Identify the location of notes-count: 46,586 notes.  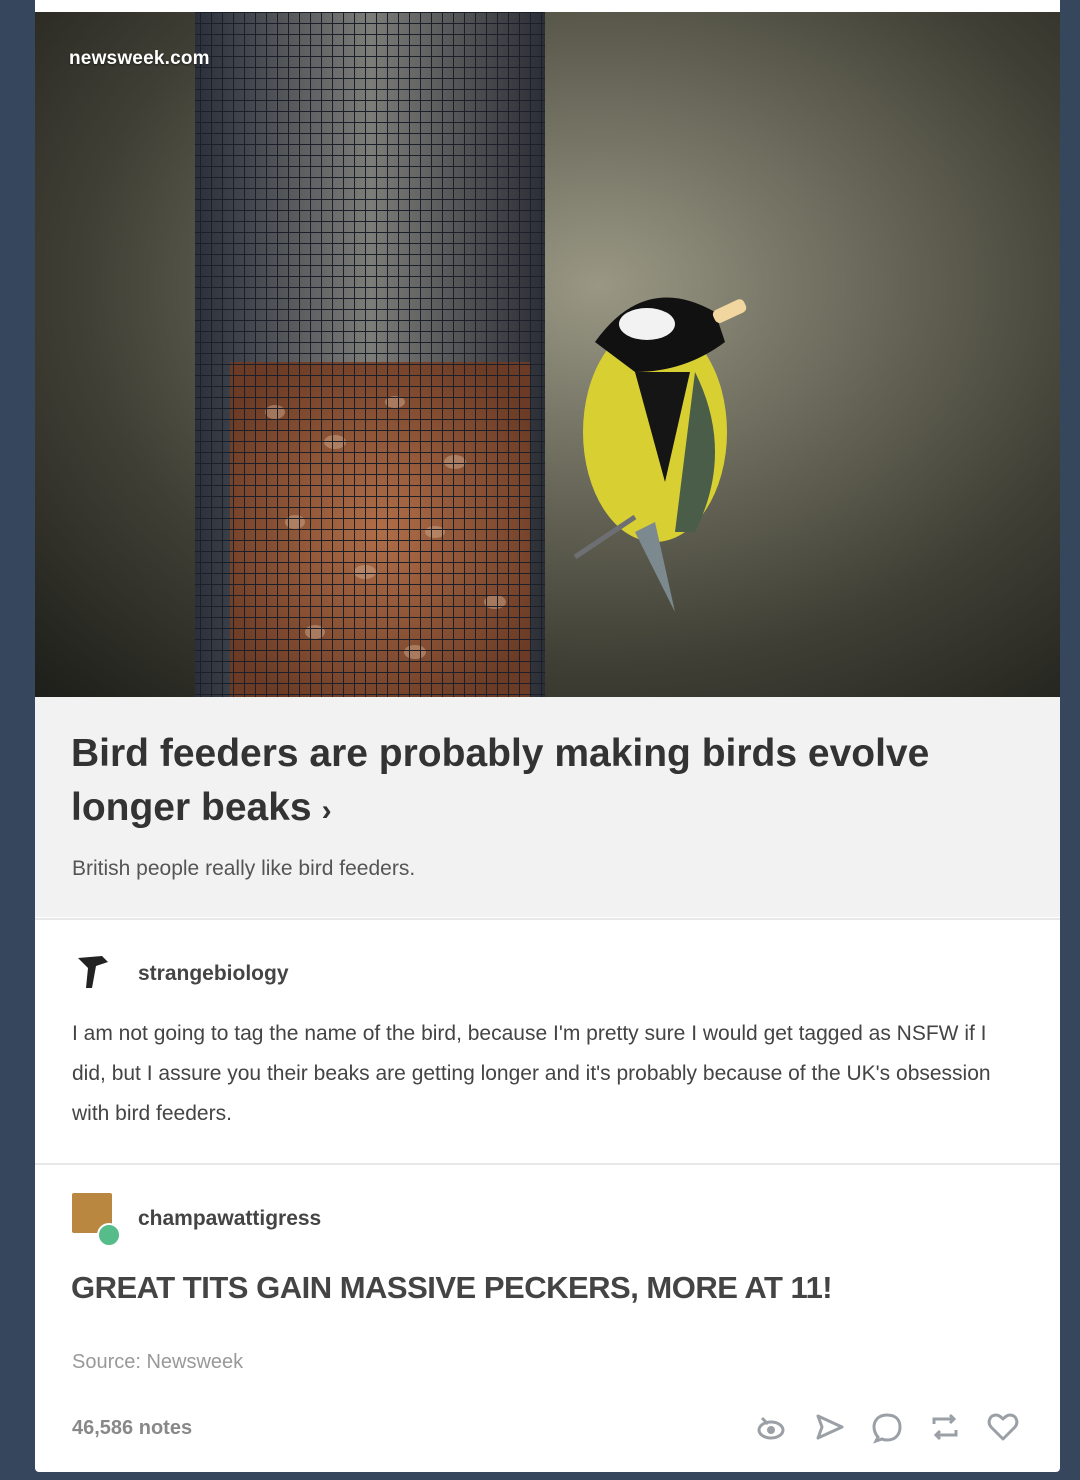
(132, 1428).